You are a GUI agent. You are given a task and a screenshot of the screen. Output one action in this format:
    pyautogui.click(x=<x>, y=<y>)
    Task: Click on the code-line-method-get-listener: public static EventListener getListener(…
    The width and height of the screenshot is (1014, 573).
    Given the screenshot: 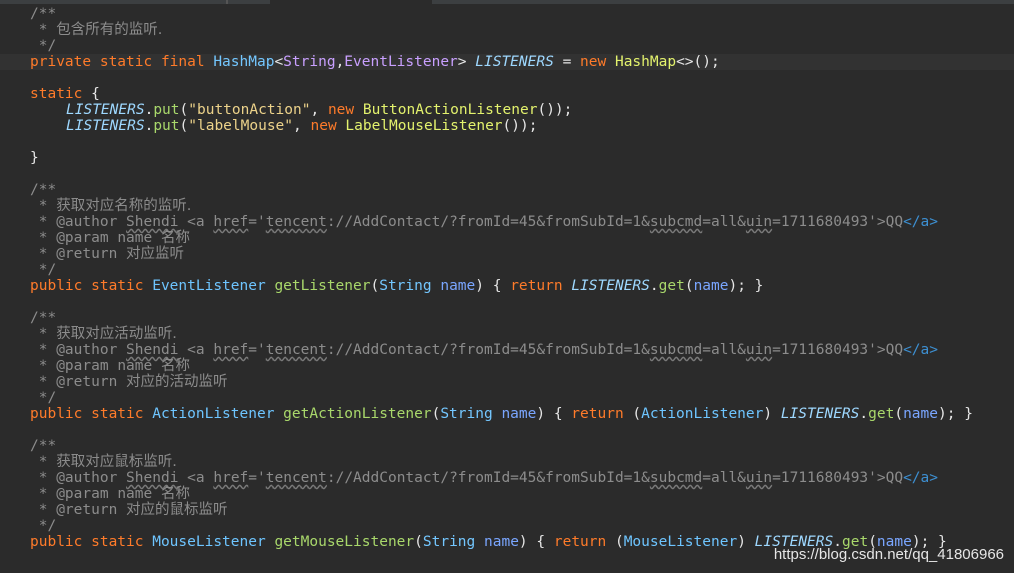 What is the action you would take?
    pyautogui.click(x=397, y=286)
    